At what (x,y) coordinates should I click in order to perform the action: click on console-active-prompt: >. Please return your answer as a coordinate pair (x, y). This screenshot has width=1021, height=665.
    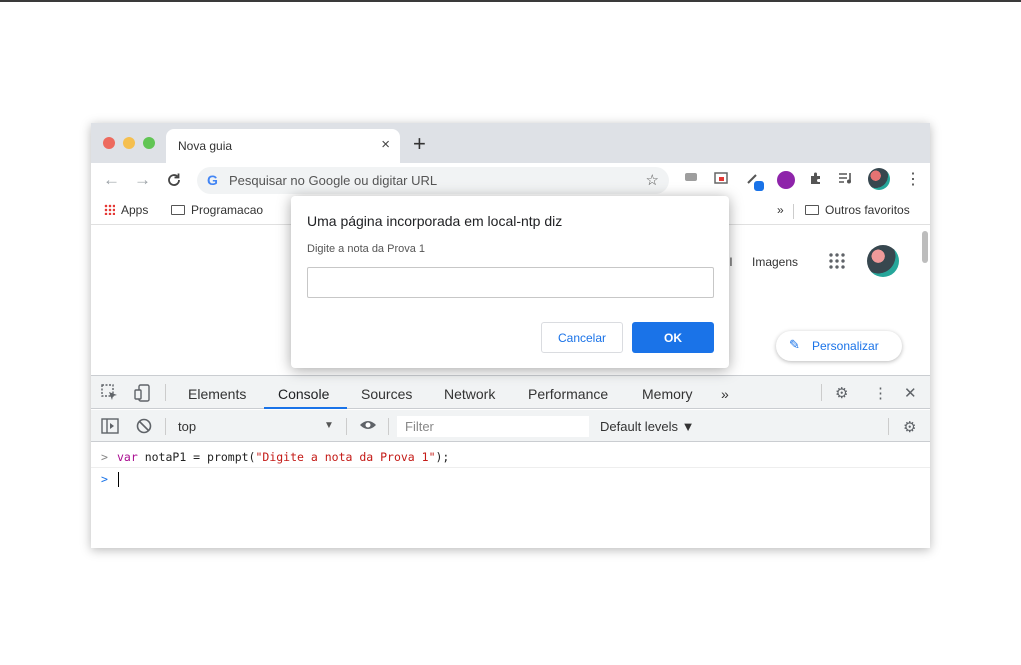
    Looking at the image, I should click on (104, 479).